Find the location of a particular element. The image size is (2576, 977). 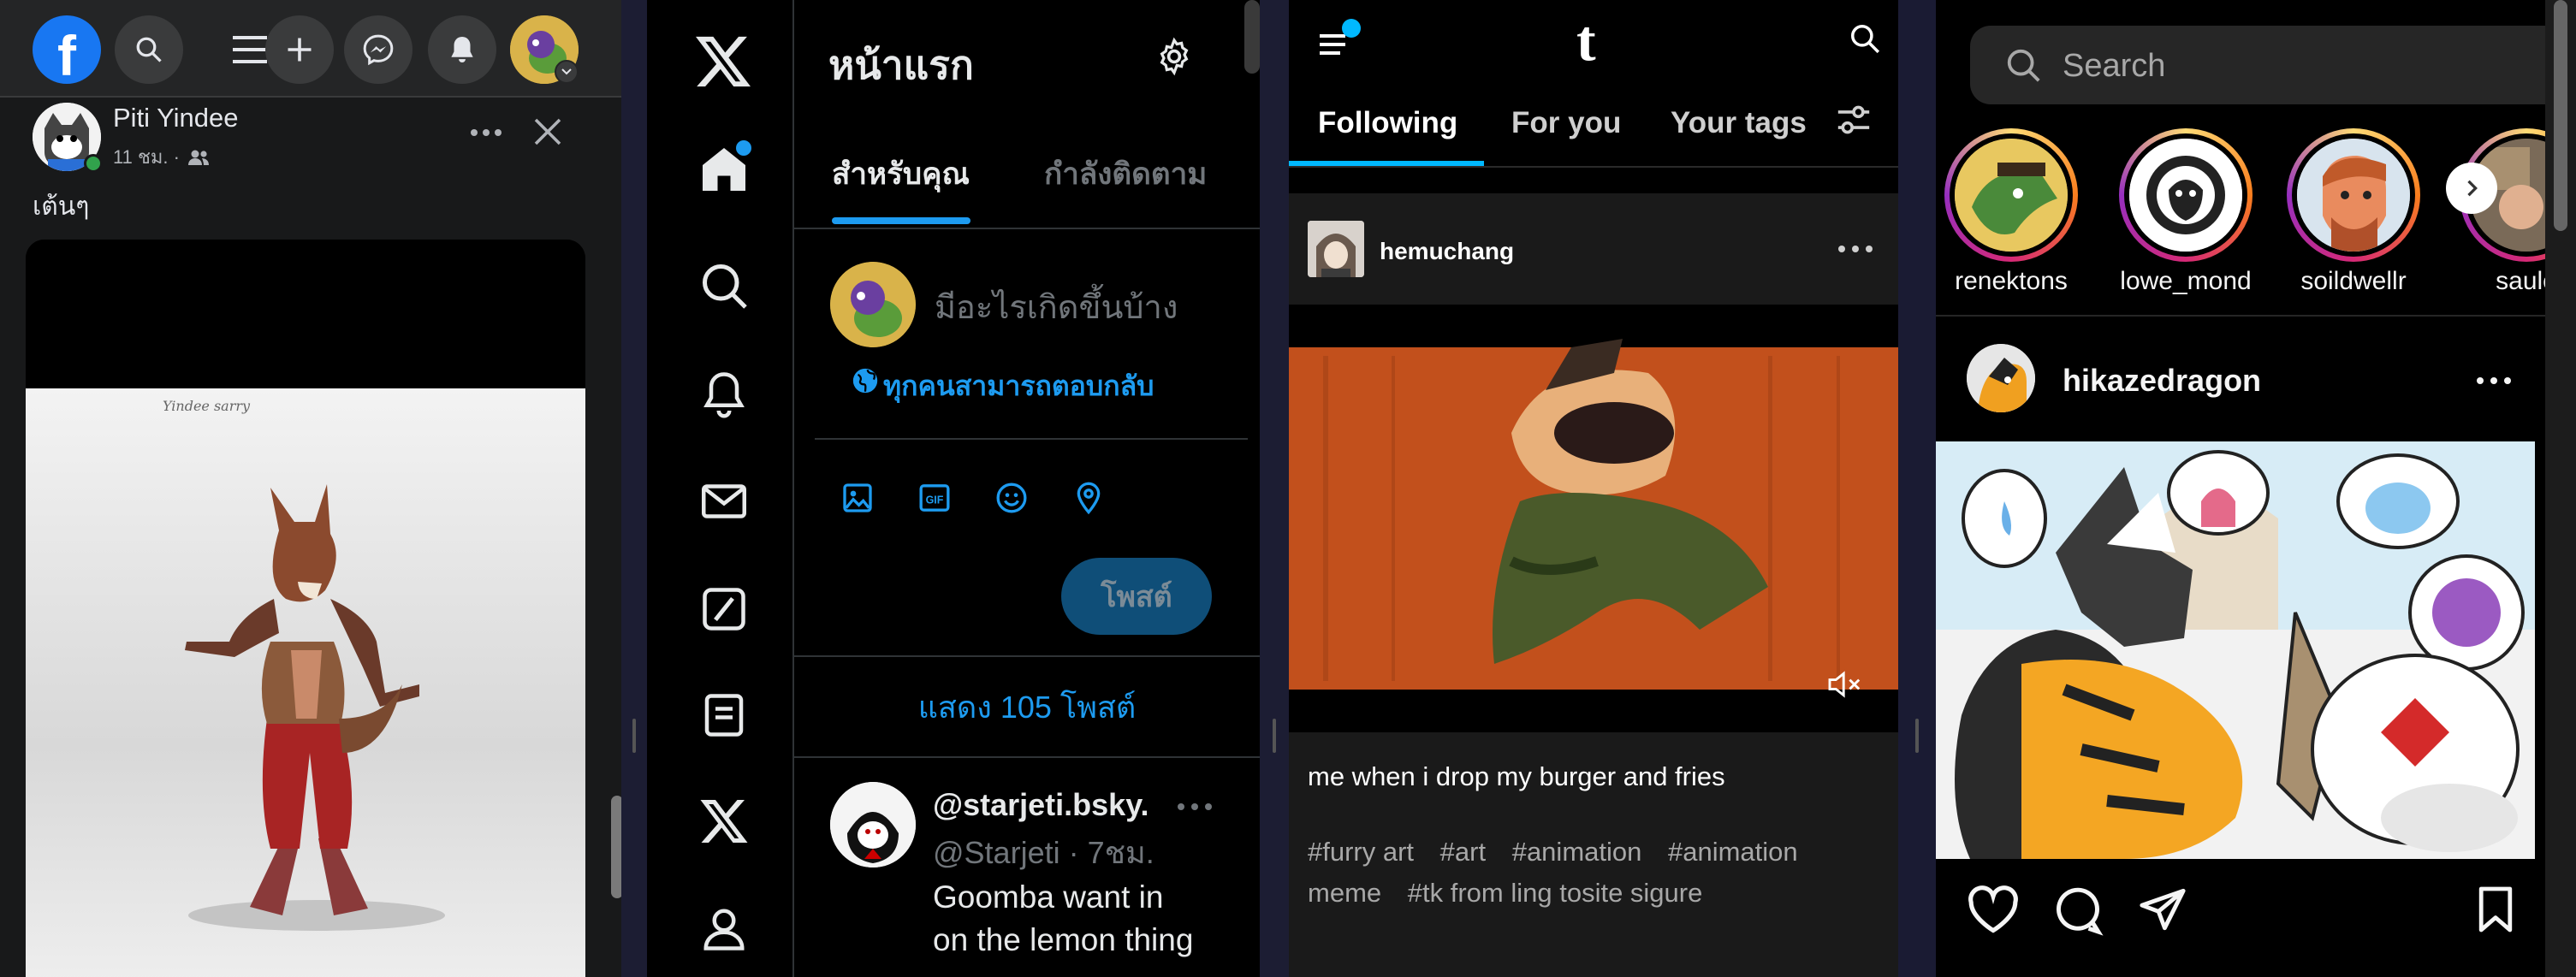

premium-x-icon is located at coordinates (724, 821).